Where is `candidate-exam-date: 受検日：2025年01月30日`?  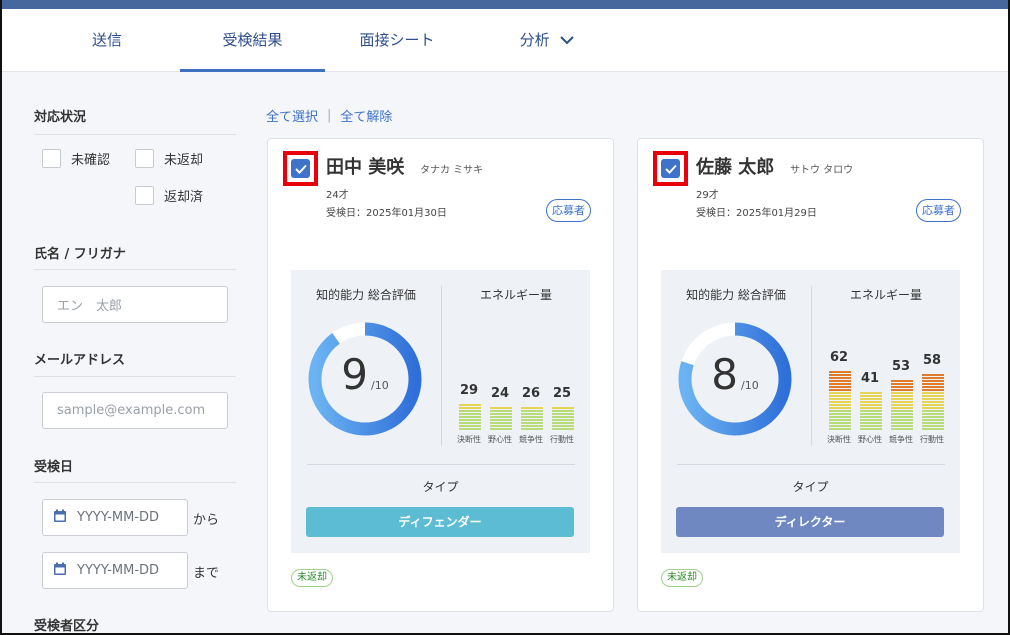 candidate-exam-date: 受検日：2025年01月30日 is located at coordinates (386, 213).